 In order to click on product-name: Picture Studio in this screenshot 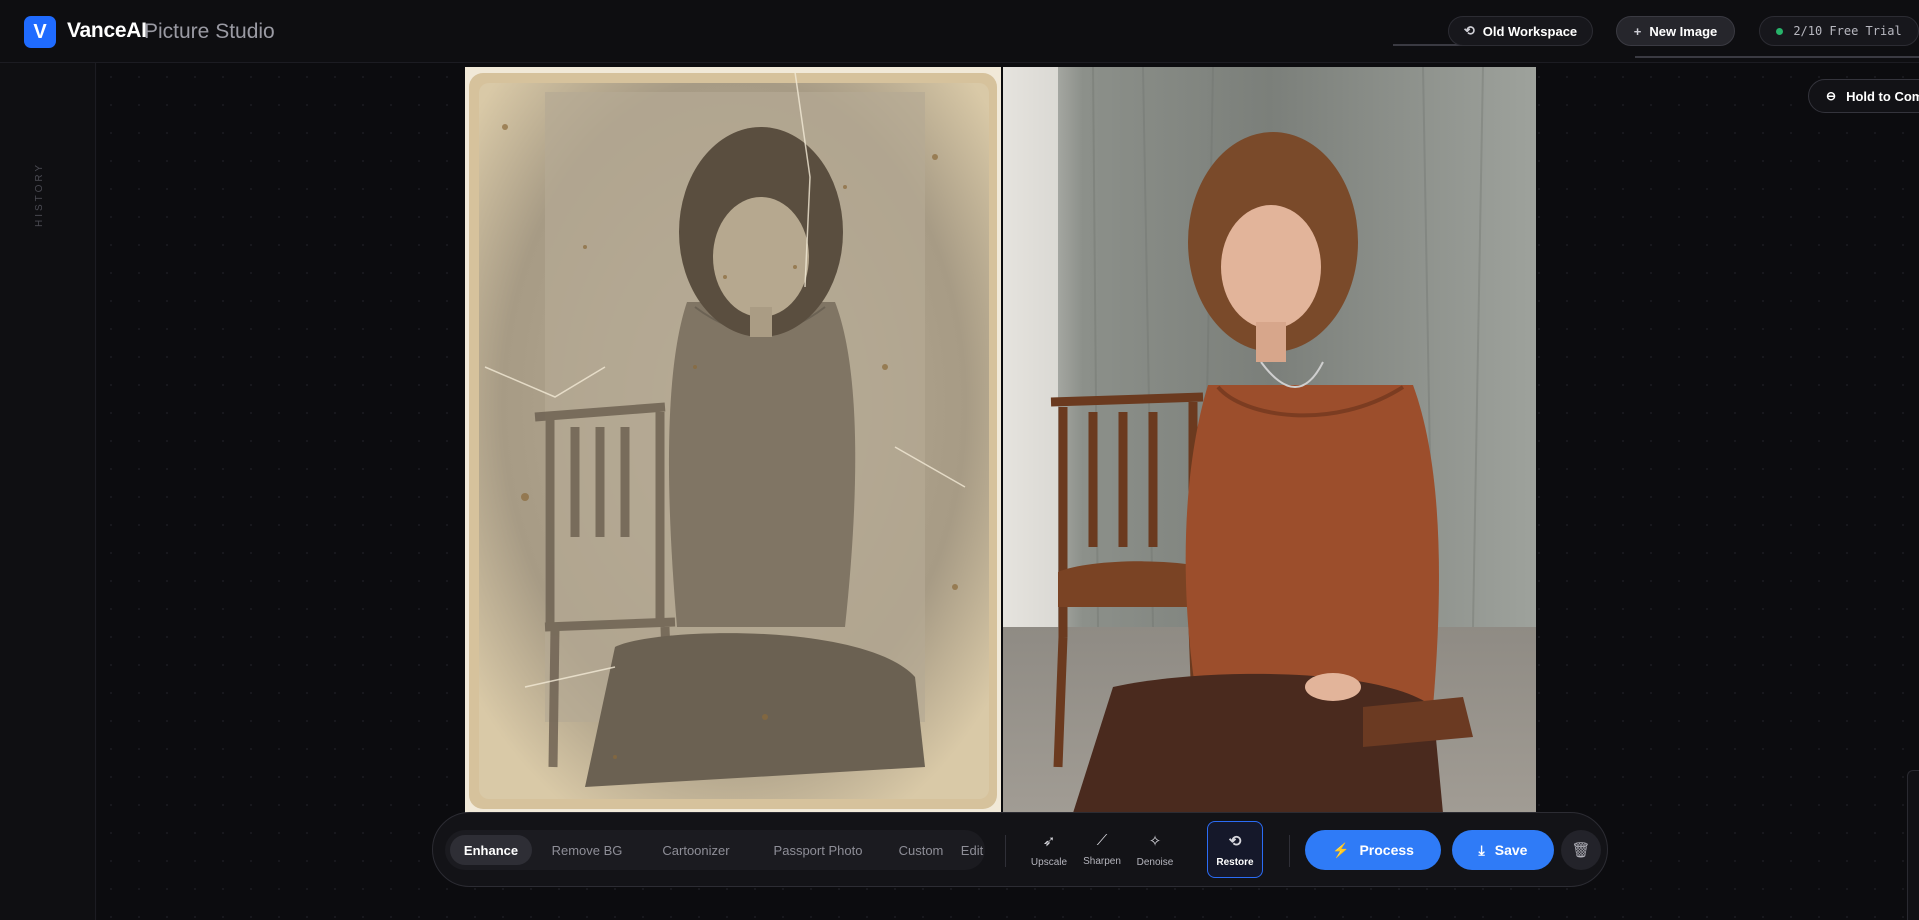, I will do `click(209, 31)`.